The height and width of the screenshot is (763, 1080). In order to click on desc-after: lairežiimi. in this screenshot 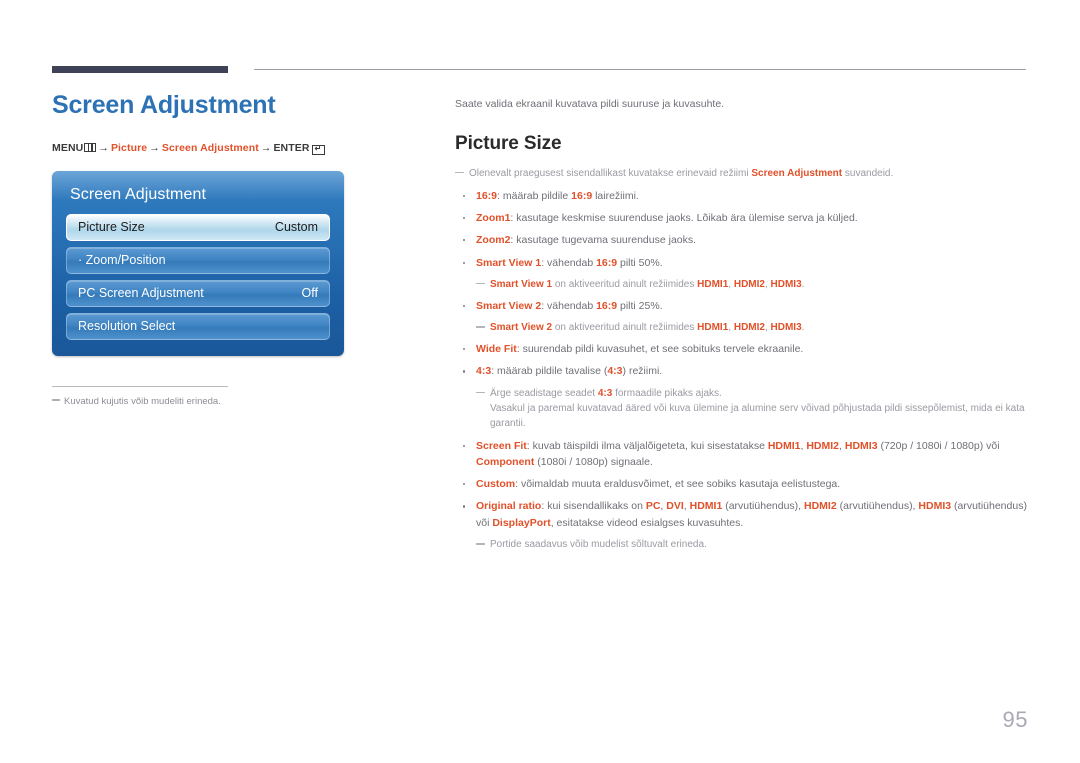, I will do `click(615, 195)`.